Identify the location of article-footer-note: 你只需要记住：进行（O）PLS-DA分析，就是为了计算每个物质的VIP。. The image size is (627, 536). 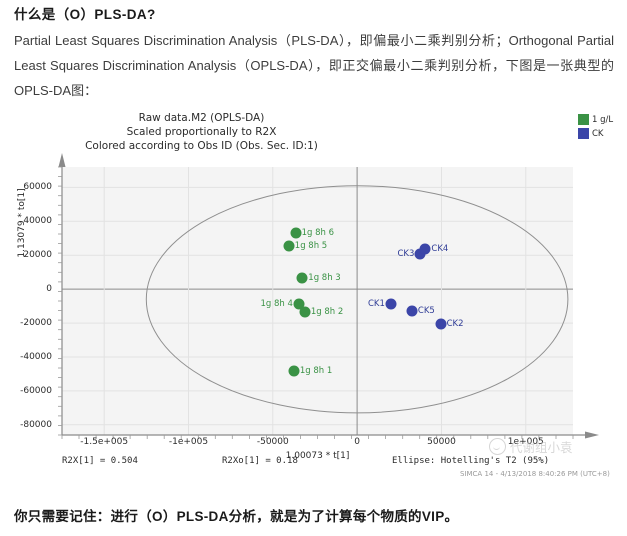
(236, 516).